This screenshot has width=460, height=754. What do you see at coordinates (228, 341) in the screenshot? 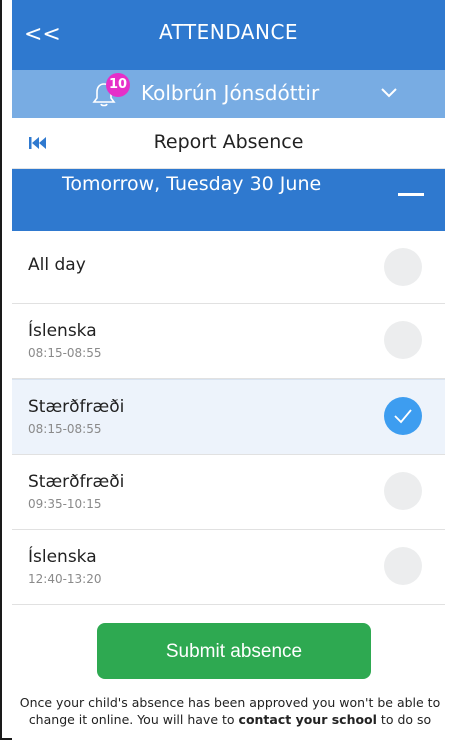
I see `list-item: Íslenska 08:15-08:55` at bounding box center [228, 341].